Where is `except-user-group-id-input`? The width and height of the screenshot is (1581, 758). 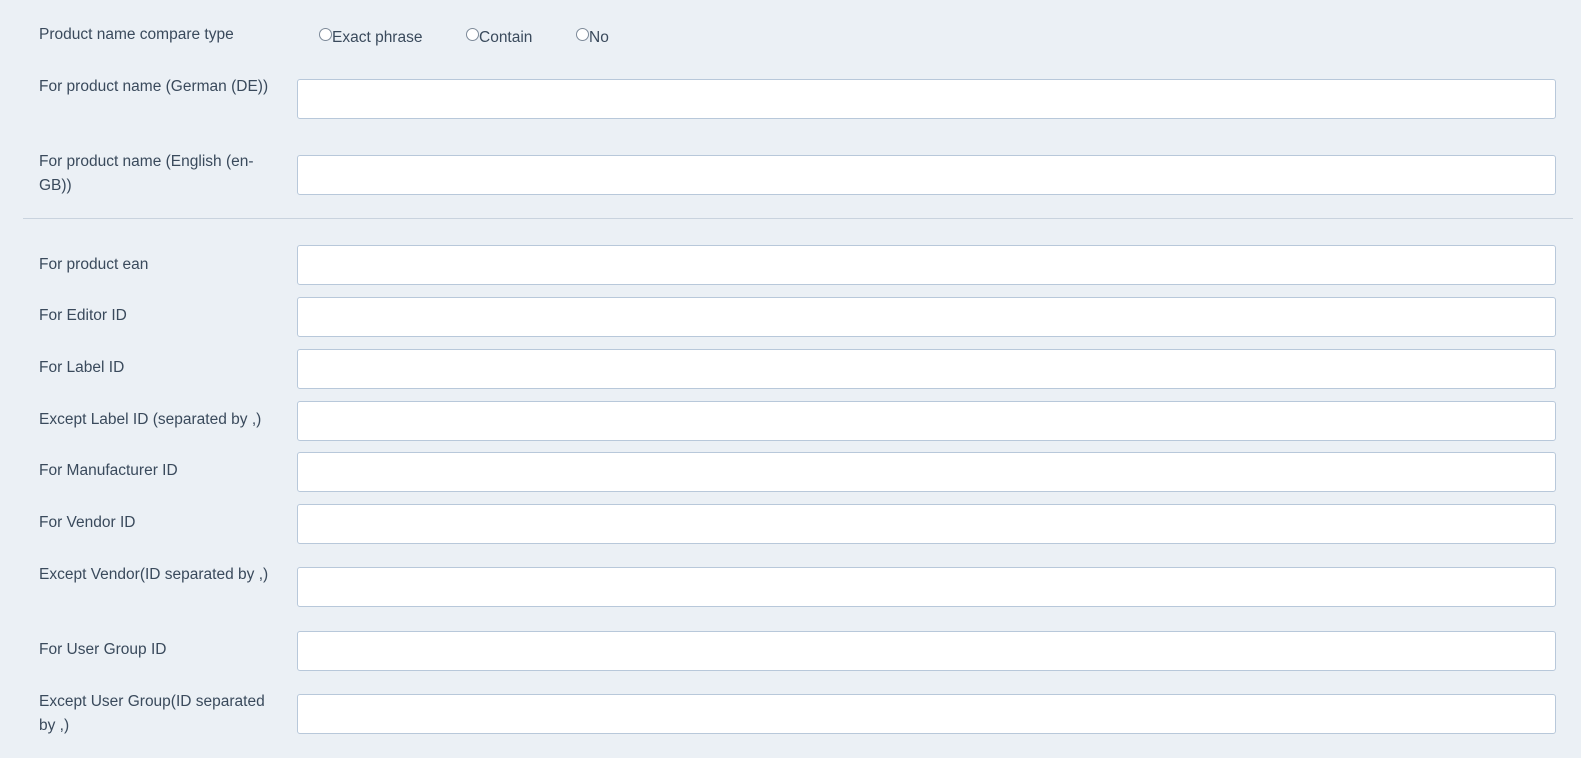
except-user-group-id-input is located at coordinates (926, 714).